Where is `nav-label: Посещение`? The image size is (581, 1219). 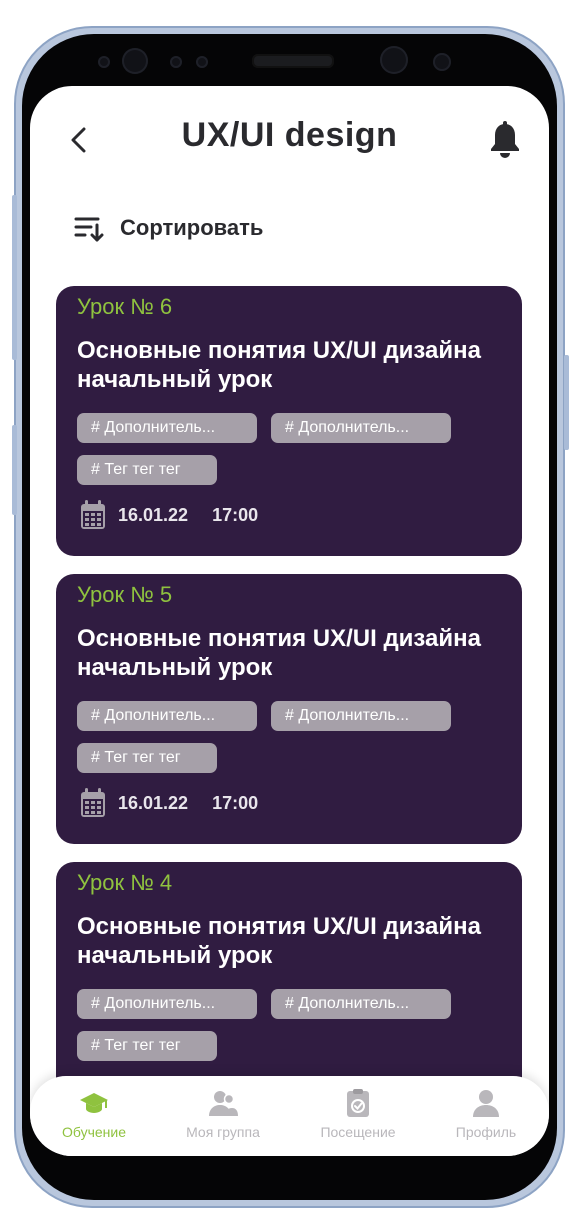
nav-label: Посещение is located at coordinates (358, 1132).